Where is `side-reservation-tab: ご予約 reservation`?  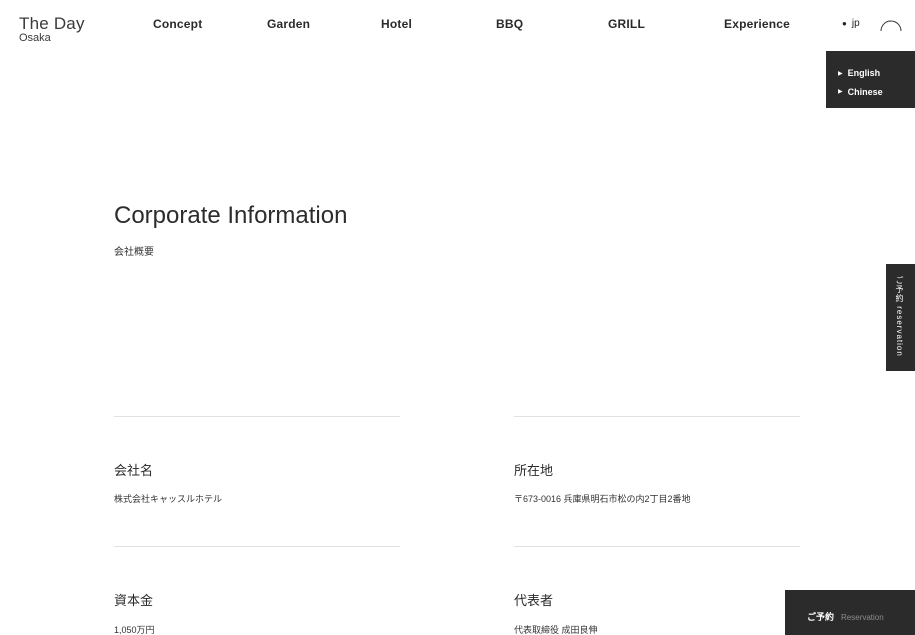 side-reservation-tab: ご予約 reservation is located at coordinates (900, 317).